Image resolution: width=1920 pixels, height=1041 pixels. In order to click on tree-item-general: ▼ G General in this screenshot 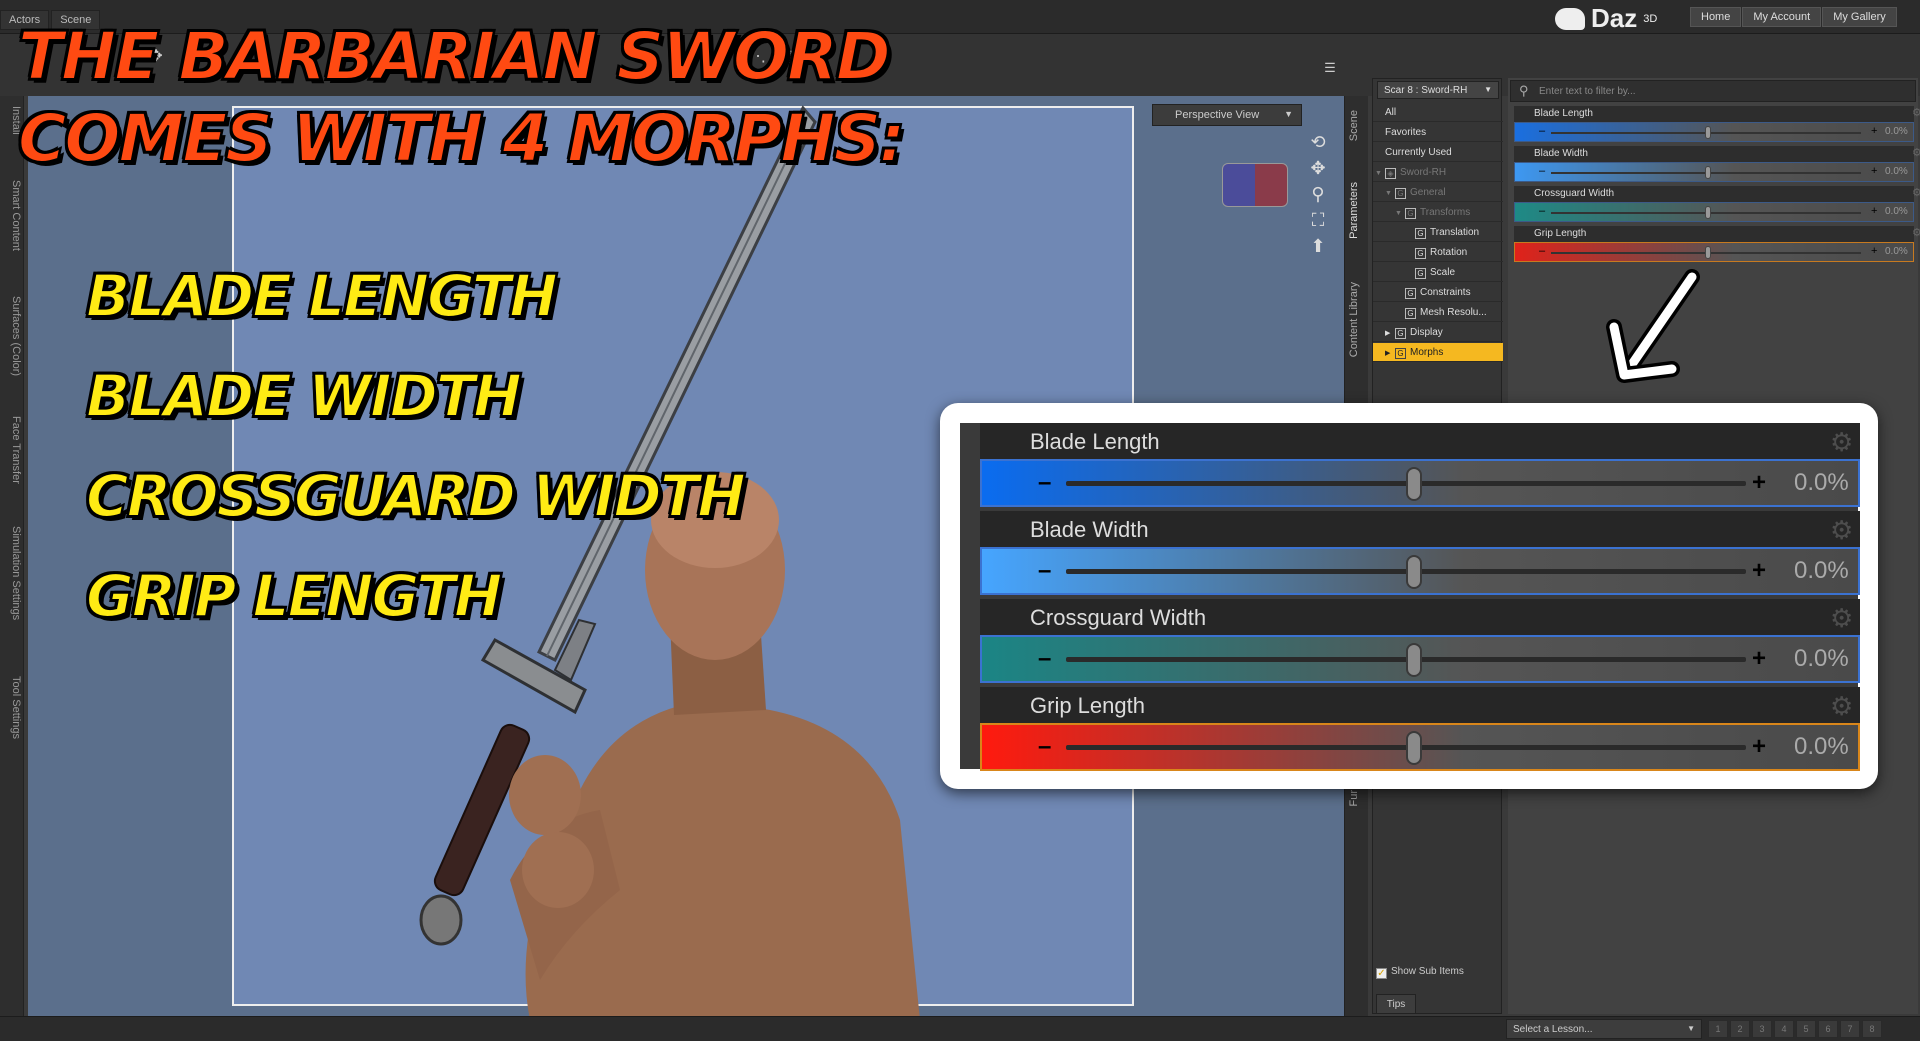, I will do `click(1438, 192)`.